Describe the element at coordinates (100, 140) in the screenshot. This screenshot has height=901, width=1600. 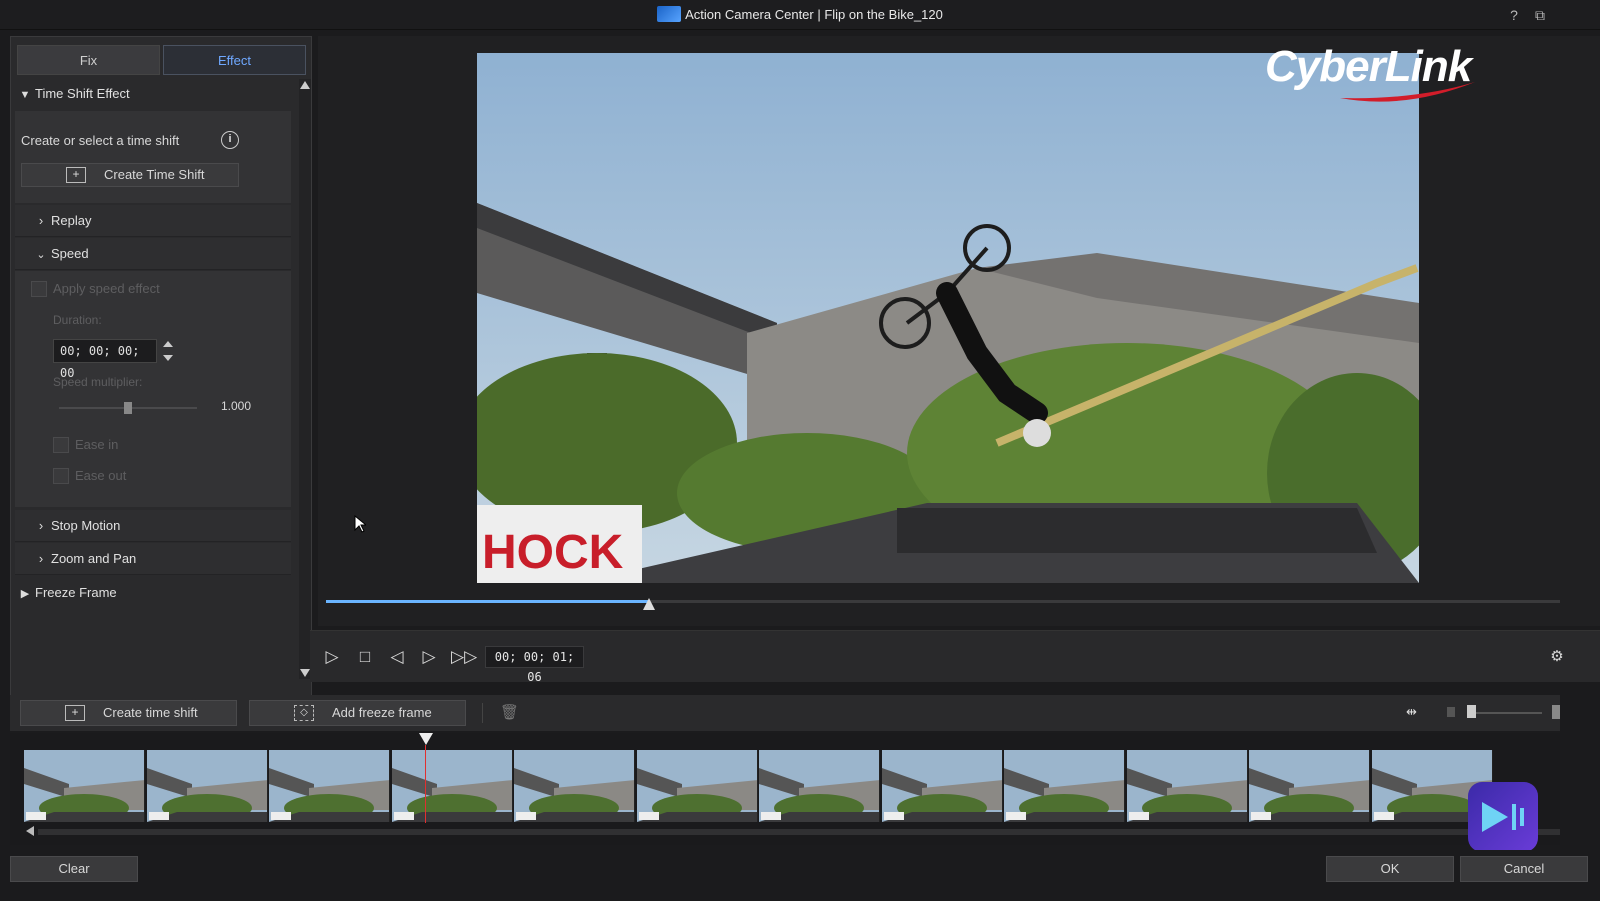
I see `time-shift-prompt: Create or select a time shift` at that location.